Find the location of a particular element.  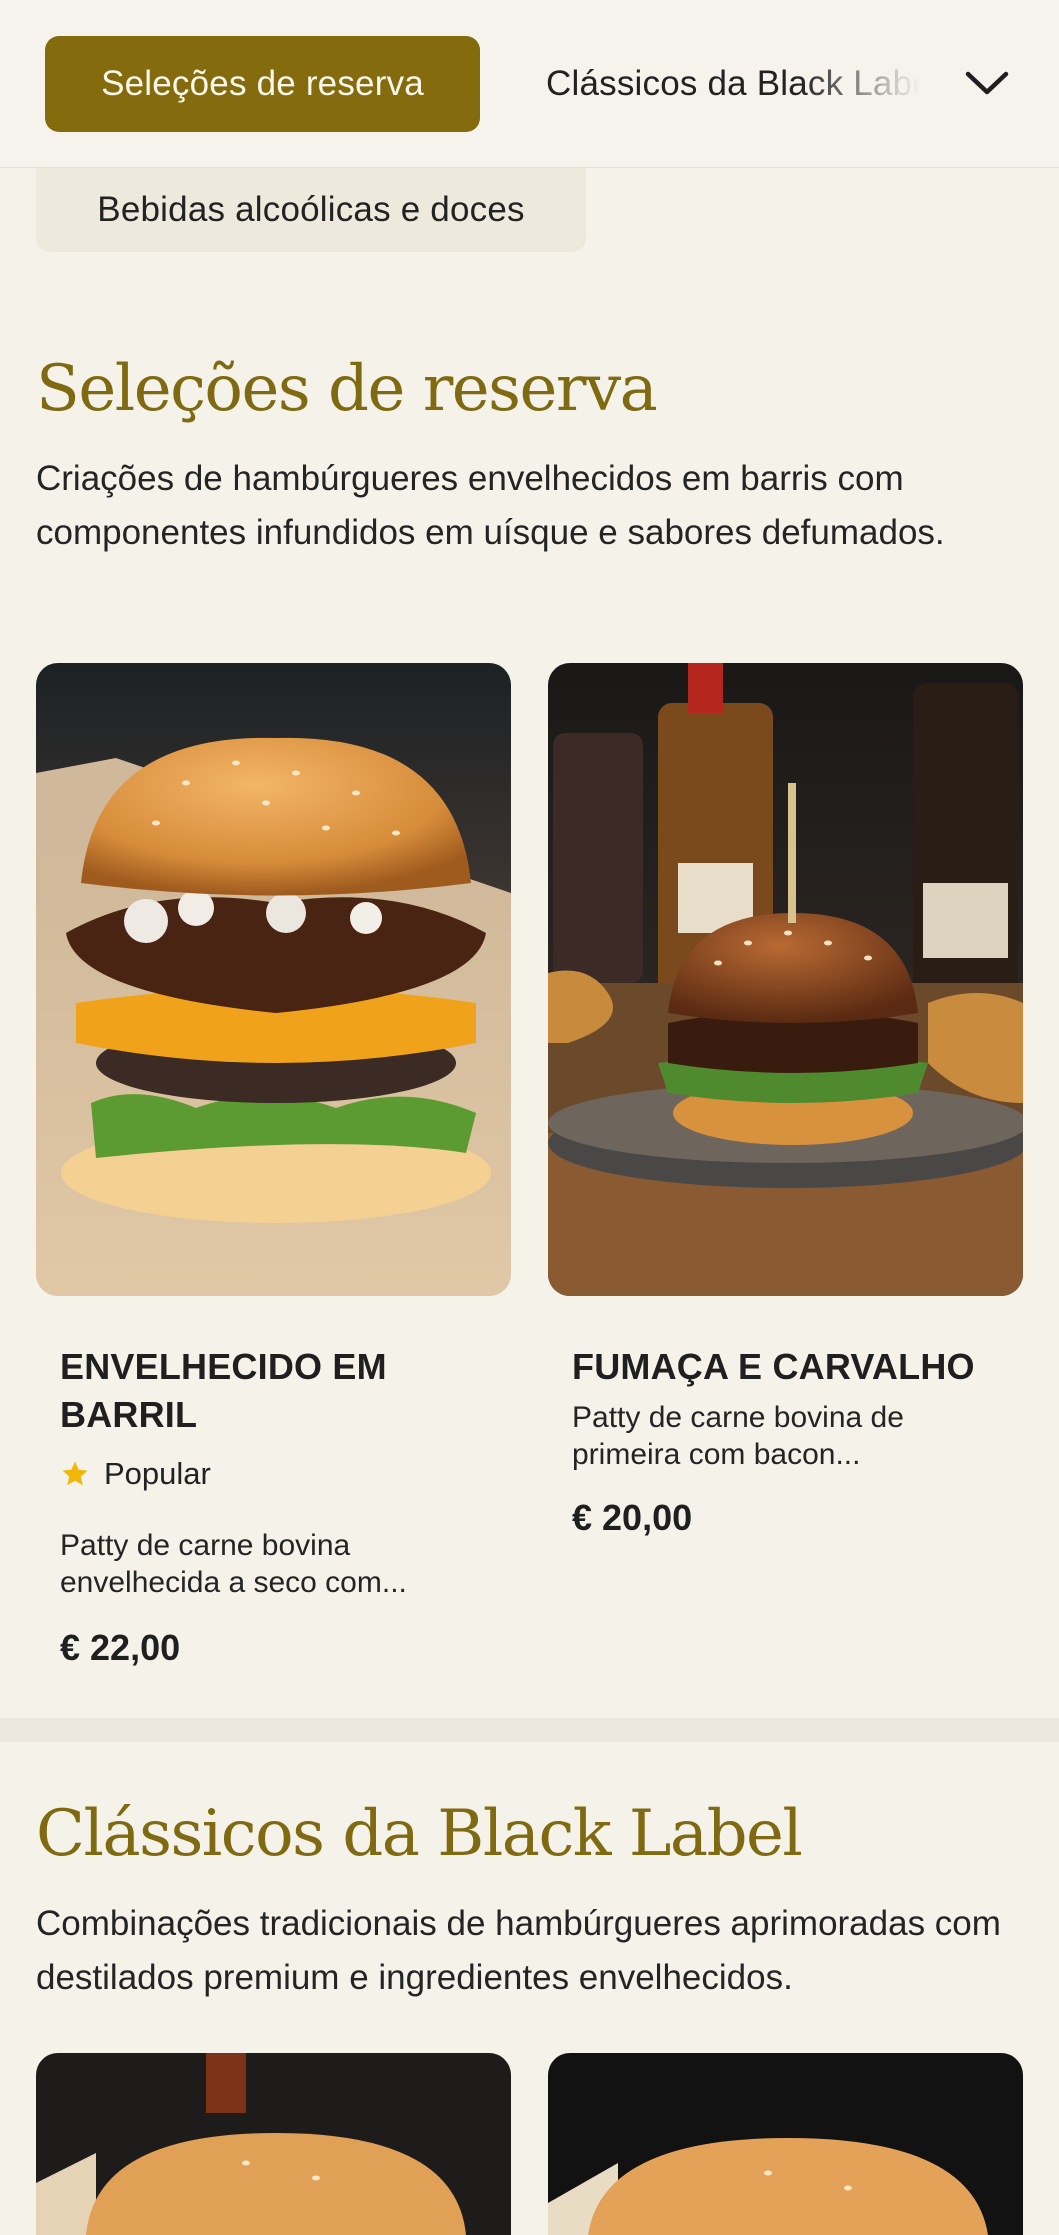

category-tab-bebidas: Bebidas alcoólicas e doces is located at coordinates (311, 210).